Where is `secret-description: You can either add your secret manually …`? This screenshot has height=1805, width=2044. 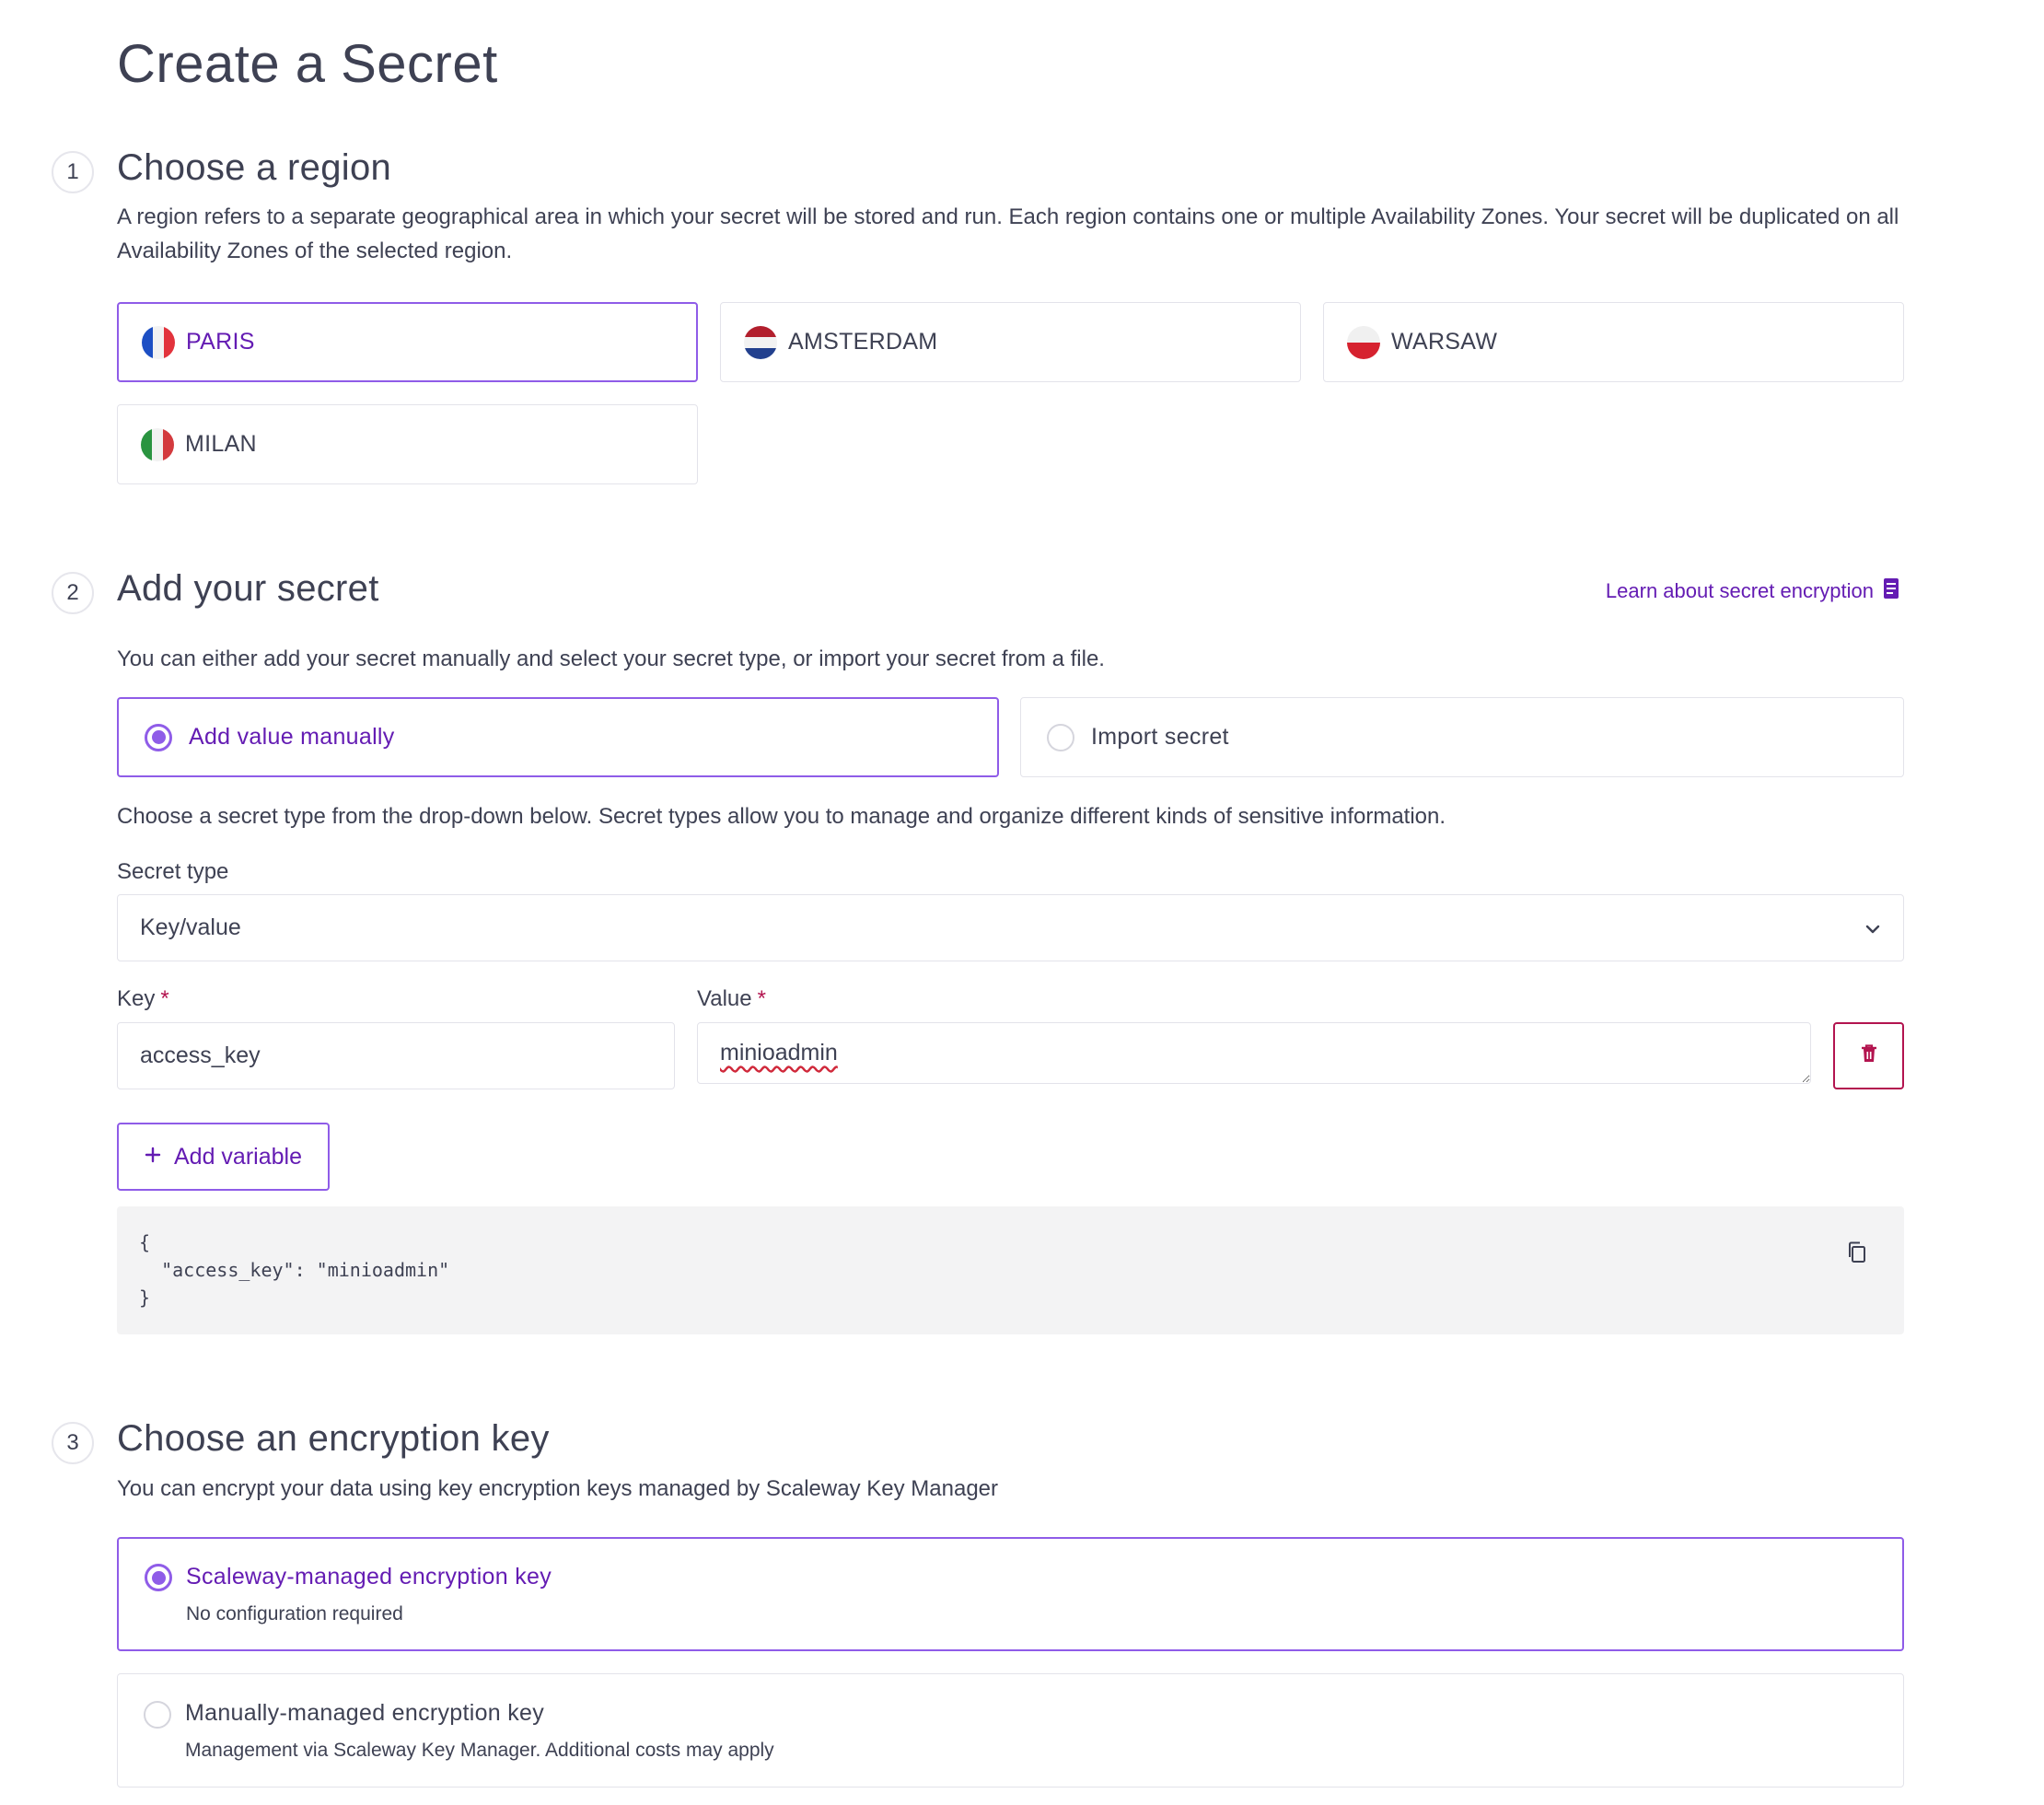
secret-description: You can either add your secret manually … is located at coordinates (611, 659).